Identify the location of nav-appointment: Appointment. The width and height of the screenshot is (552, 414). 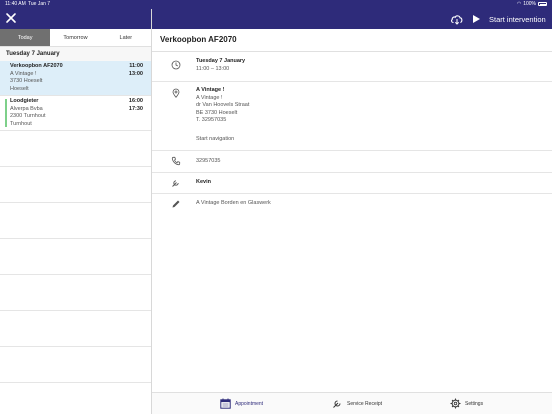
(241, 403).